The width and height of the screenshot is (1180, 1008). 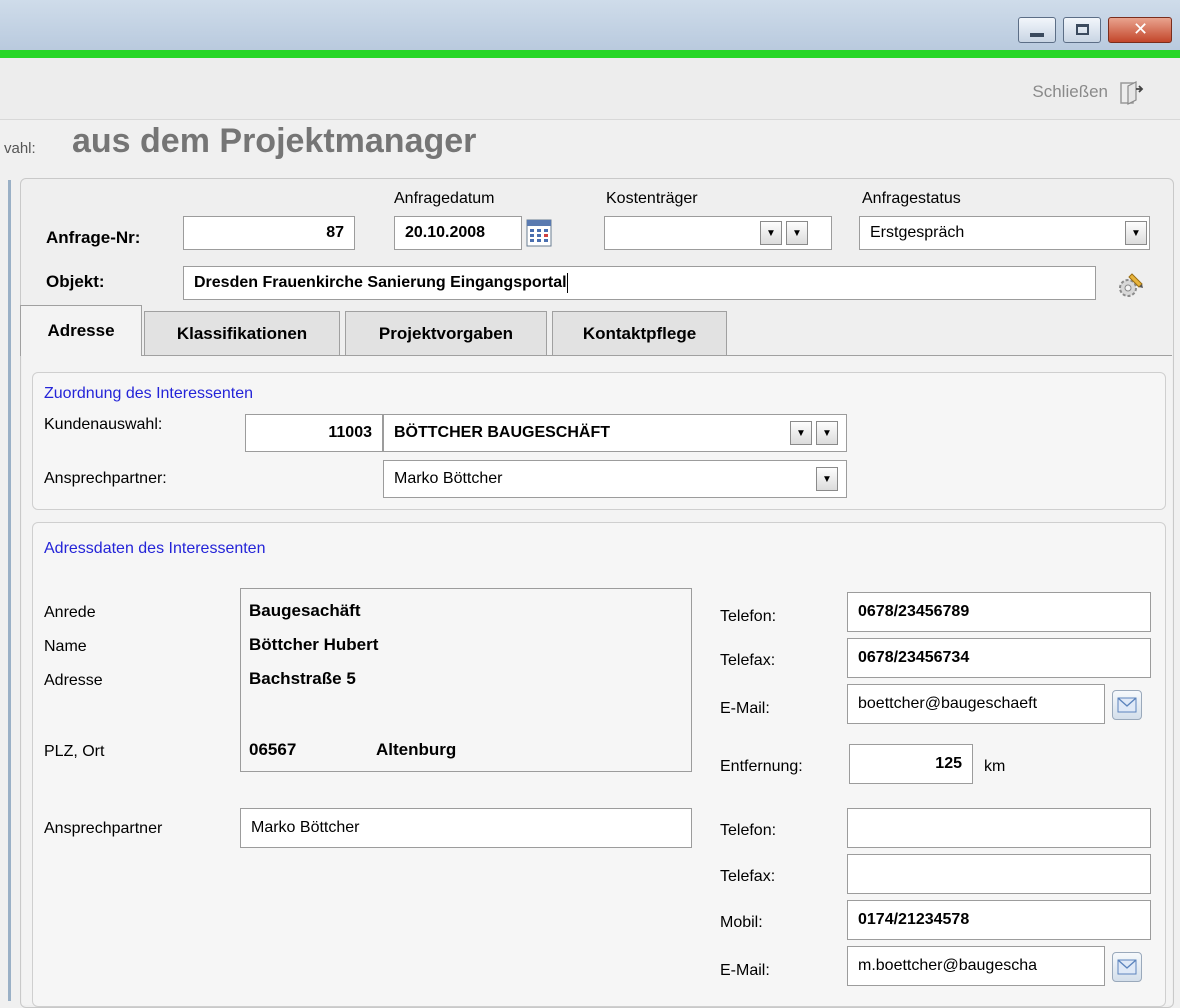 I want to click on kundenauswahl-label: Kundenauswahl:, so click(x=103, y=424).